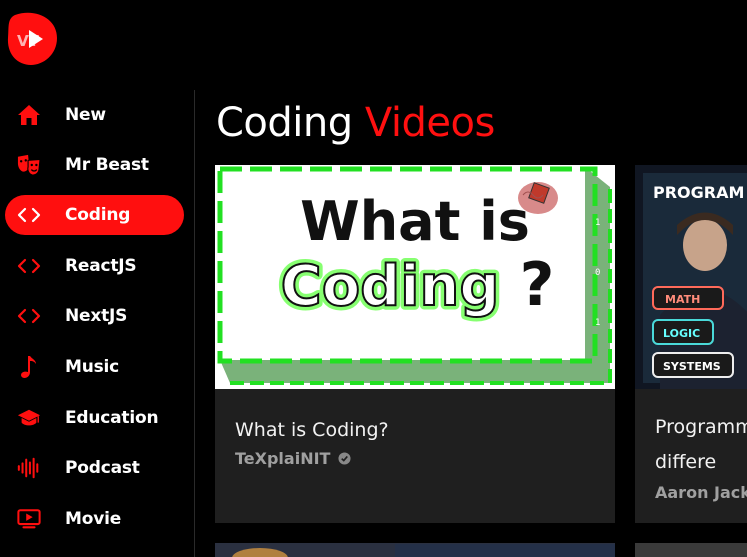  What do you see at coordinates (701, 445) in the screenshot?
I see `video-title: Programm the differe` at bounding box center [701, 445].